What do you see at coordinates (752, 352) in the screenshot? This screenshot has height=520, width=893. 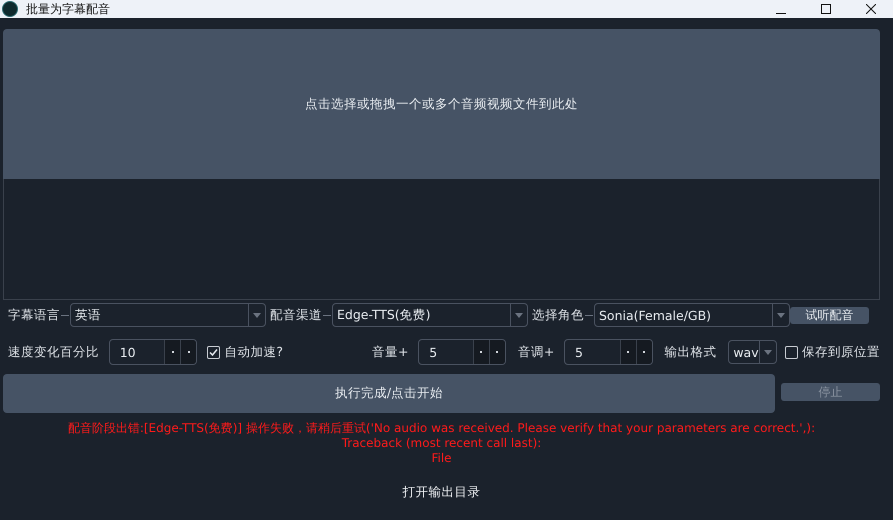 I see `dropdown: wav` at bounding box center [752, 352].